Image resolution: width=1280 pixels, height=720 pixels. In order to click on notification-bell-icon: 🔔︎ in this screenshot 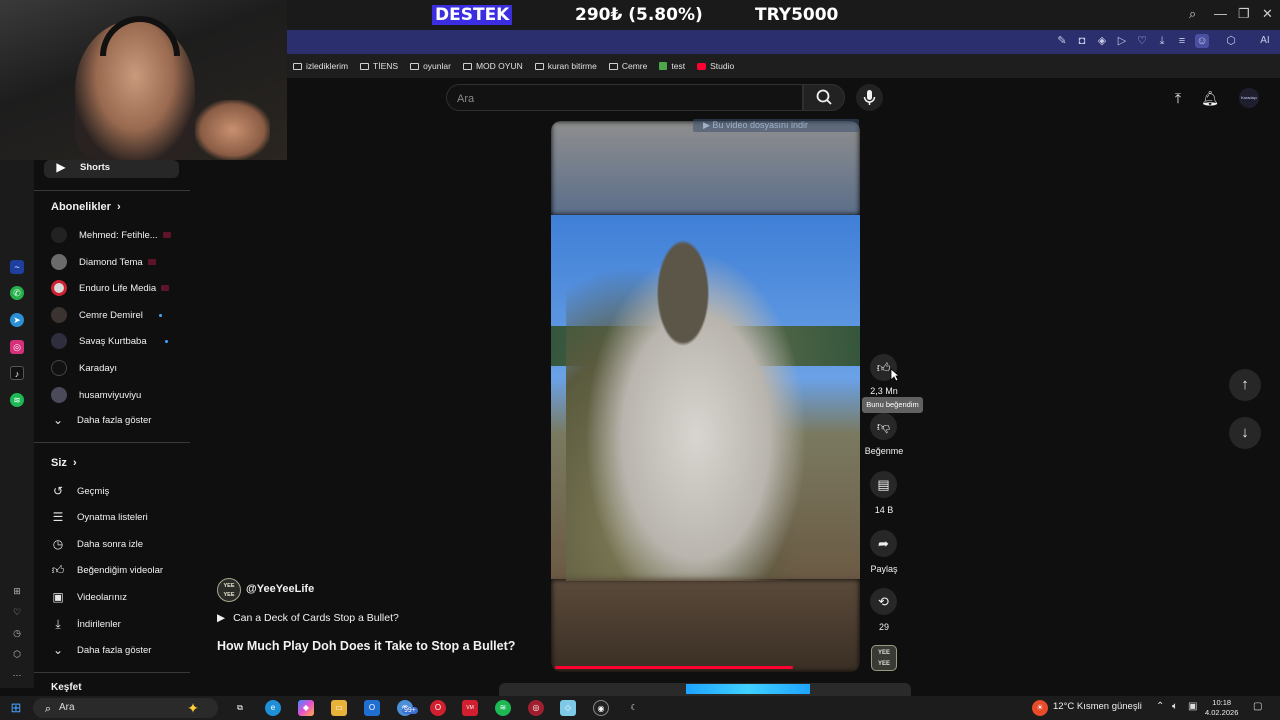, I will do `click(1210, 98)`.